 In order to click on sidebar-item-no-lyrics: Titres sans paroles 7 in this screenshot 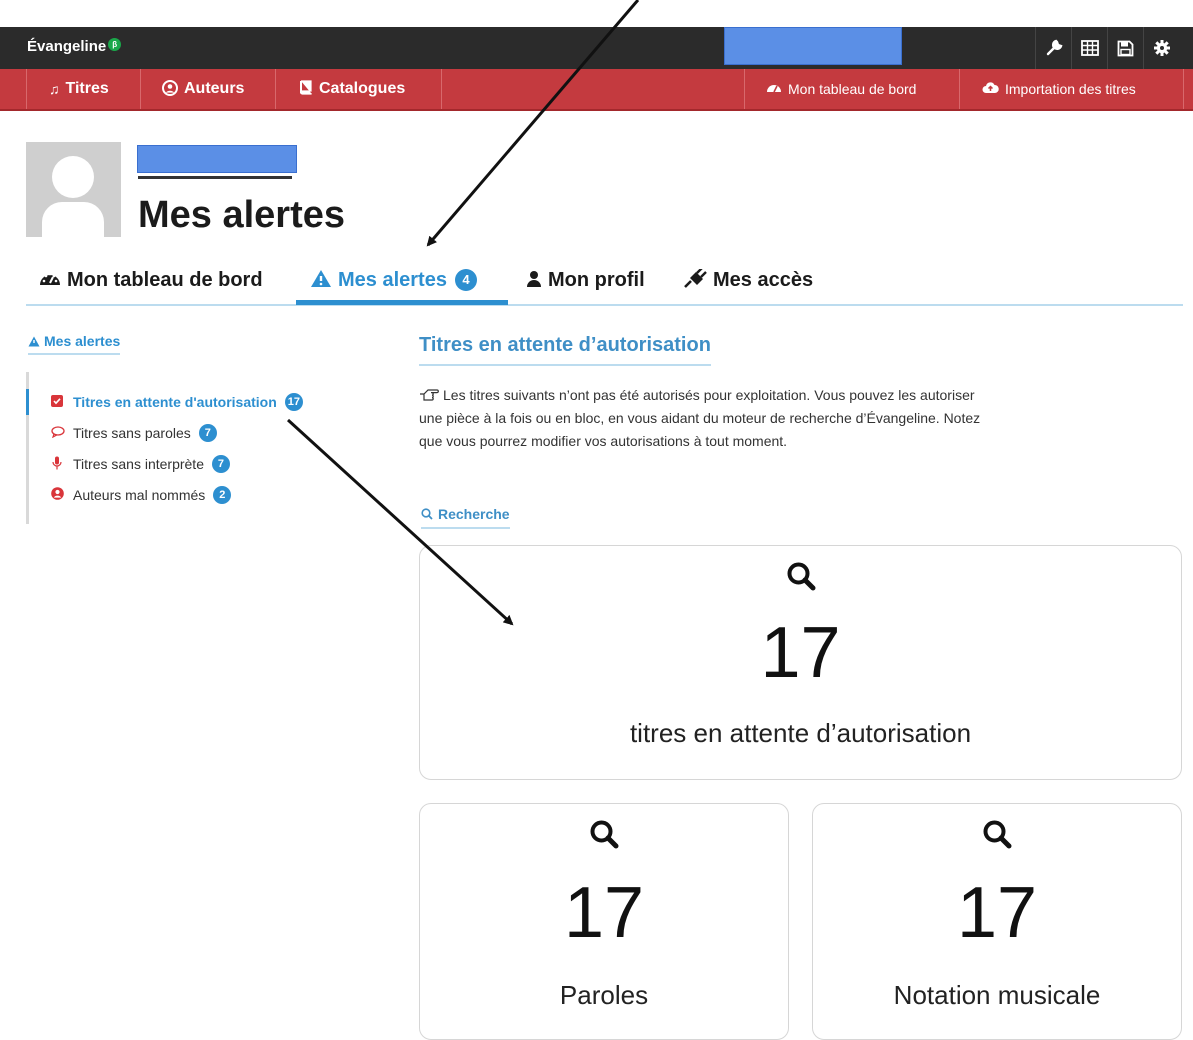, I will do `click(134, 433)`.